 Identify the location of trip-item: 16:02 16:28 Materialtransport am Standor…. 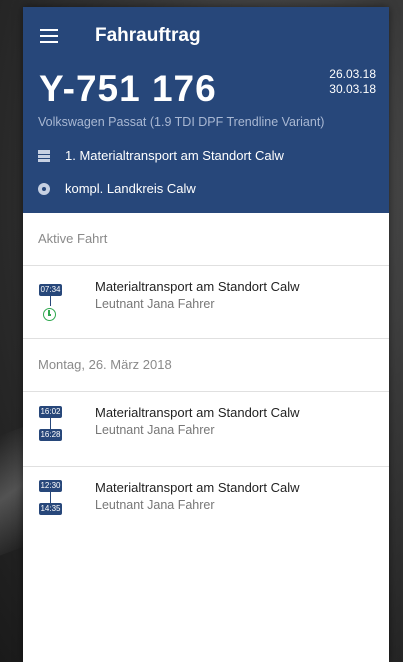
(206, 429).